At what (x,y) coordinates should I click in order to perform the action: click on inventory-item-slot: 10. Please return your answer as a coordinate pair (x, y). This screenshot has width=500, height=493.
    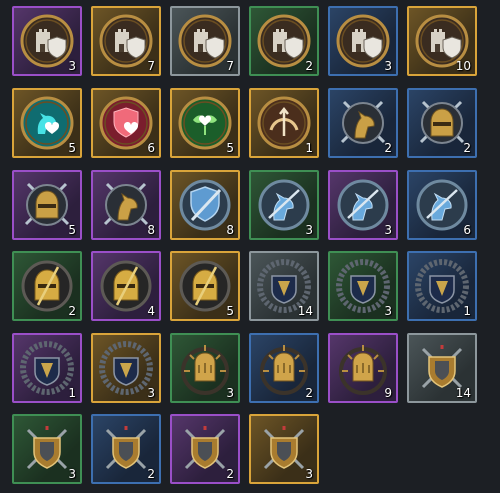
    Looking at the image, I should click on (442, 41).